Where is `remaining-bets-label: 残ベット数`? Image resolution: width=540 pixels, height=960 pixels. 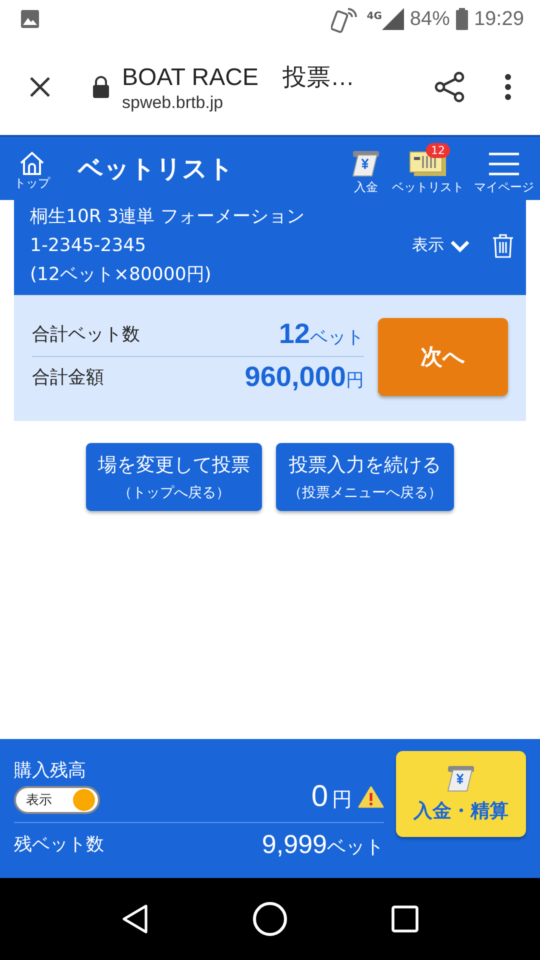
remaining-bets-label: 残ベット数 is located at coordinates (59, 844).